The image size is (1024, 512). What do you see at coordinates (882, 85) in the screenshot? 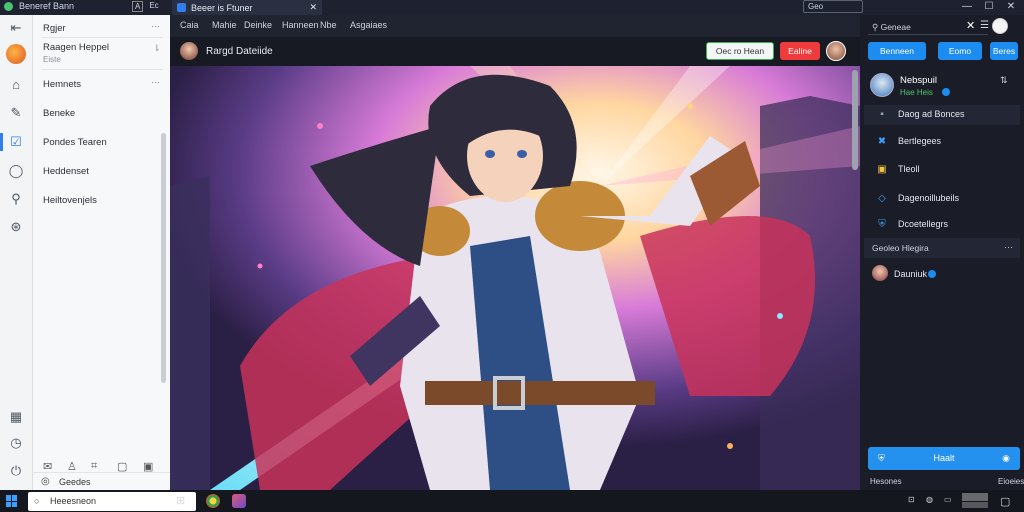
I see `profile-avatar` at bounding box center [882, 85].